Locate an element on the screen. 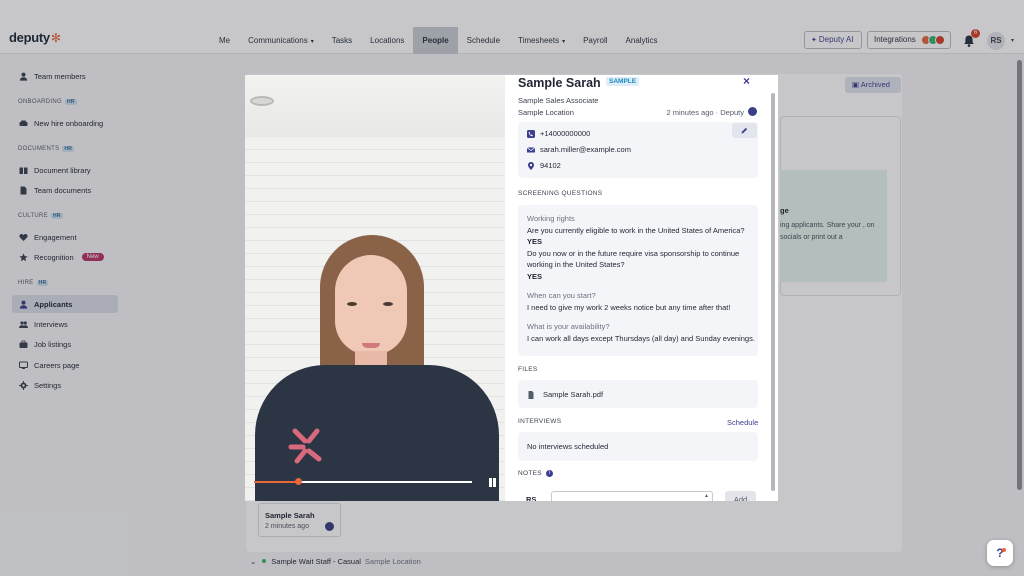 This screenshot has width=1024, height=576. add-note-button: Add is located at coordinates (740, 496).